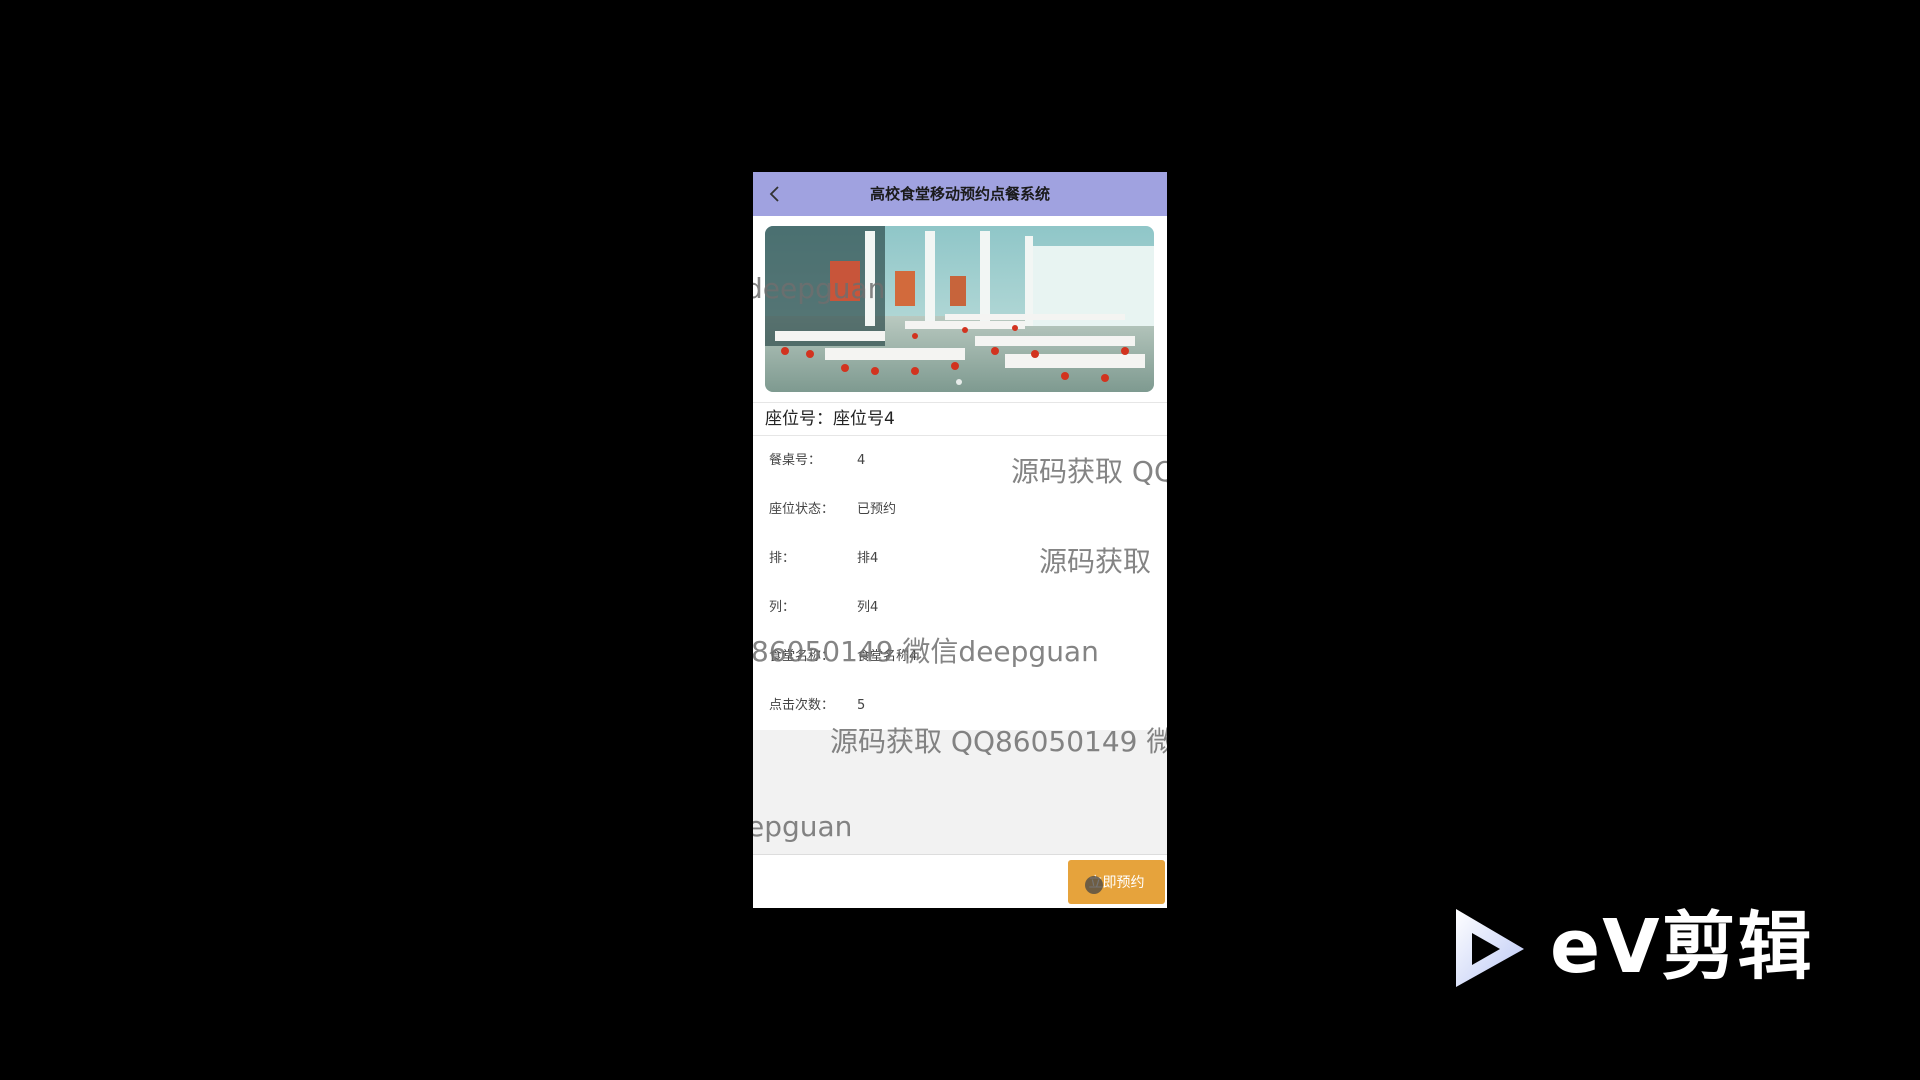 The height and width of the screenshot is (1080, 1920). I want to click on detail-value: 列4, so click(868, 607).